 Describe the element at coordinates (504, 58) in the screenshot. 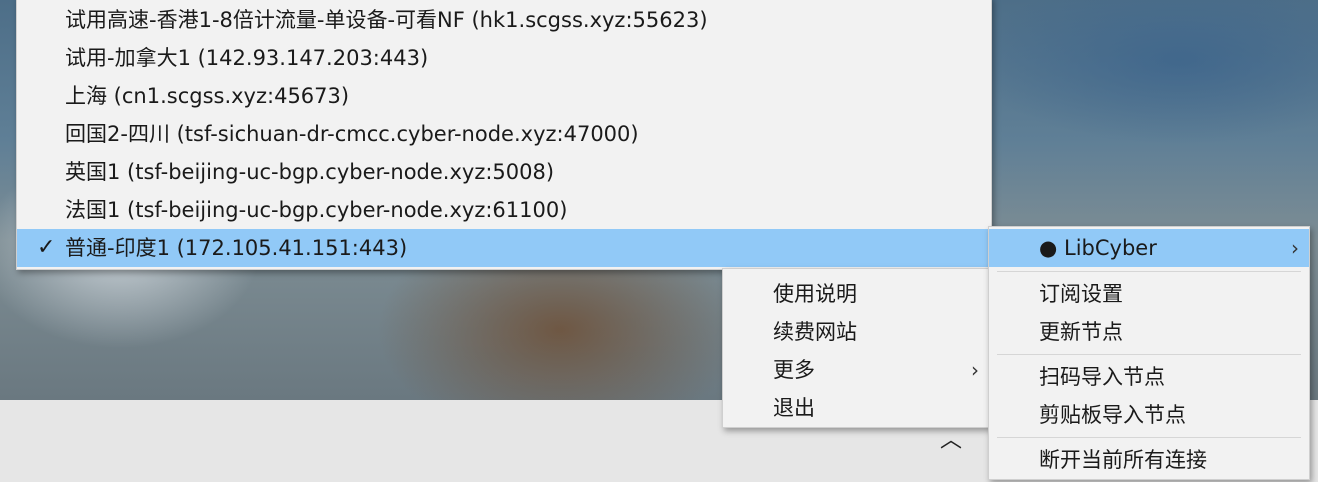

I see `server-item-canada1: 试用-加拿大1 (142.93.147.203:443)` at that location.